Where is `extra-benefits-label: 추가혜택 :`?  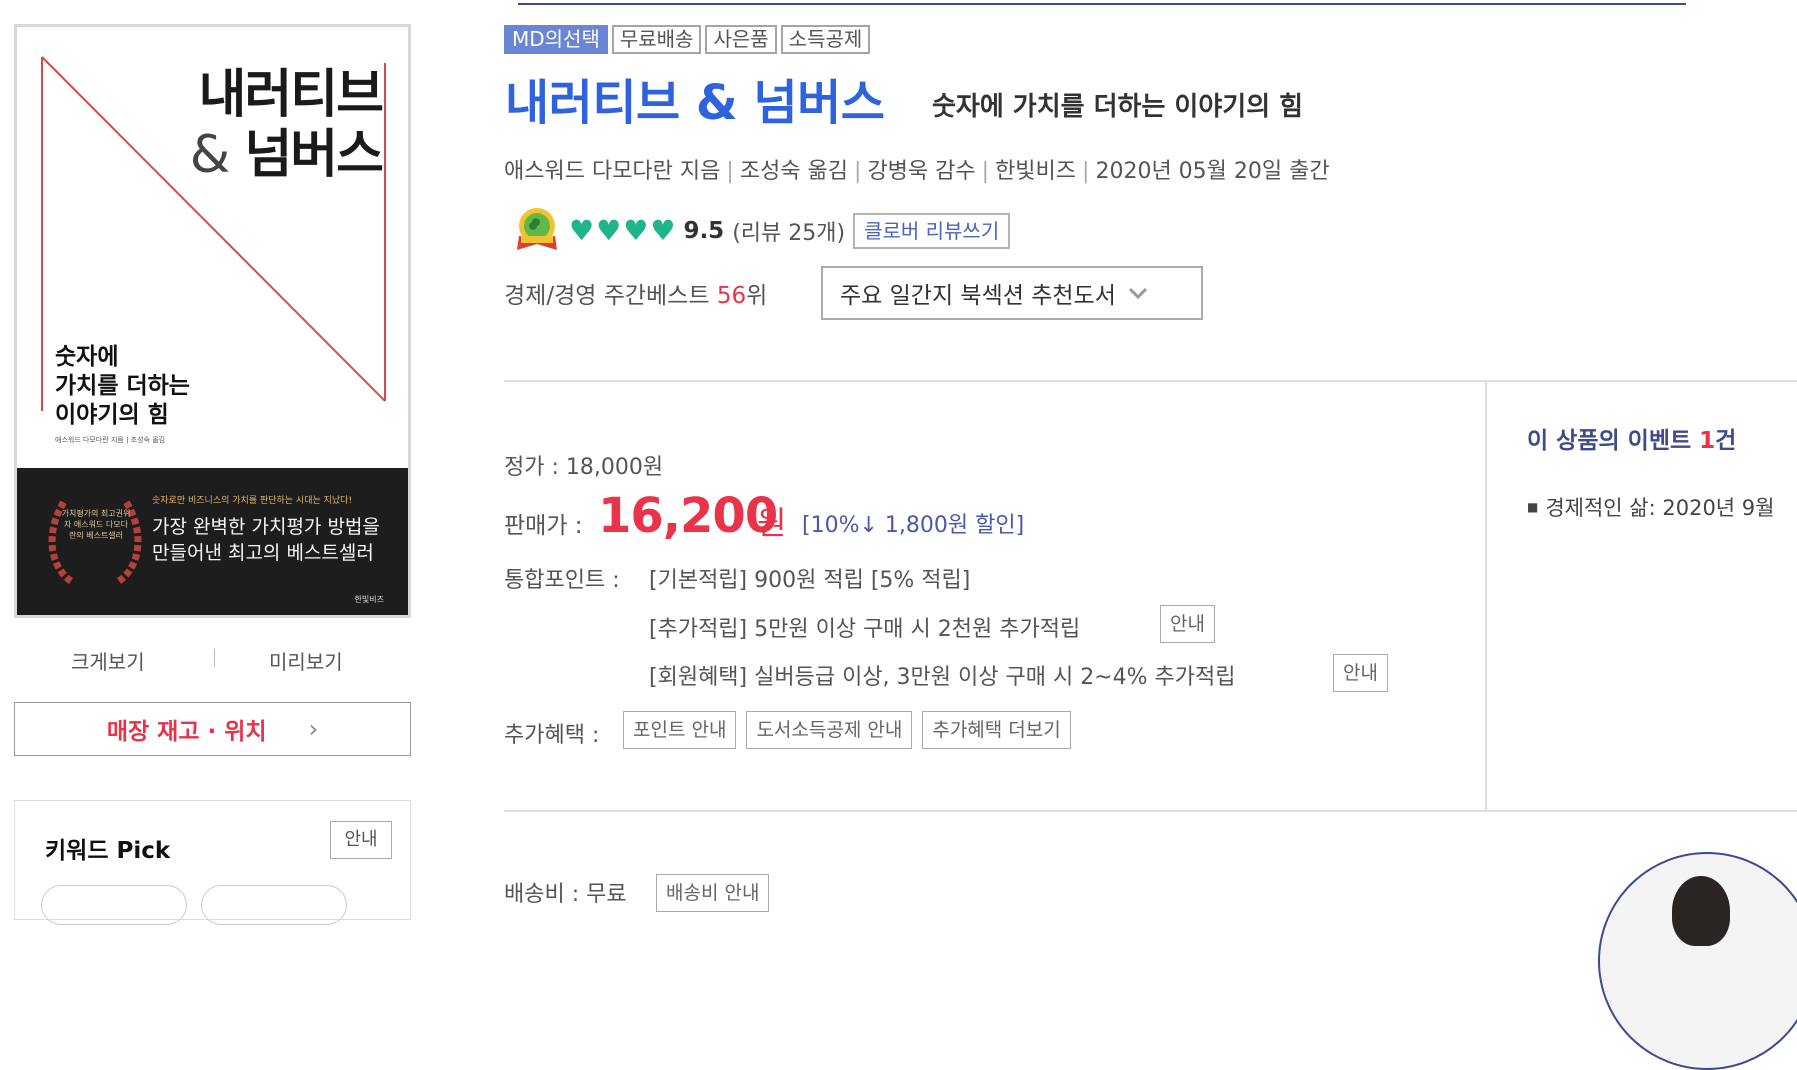
extra-benefits-label: 추가혜택 : is located at coordinates (552, 735).